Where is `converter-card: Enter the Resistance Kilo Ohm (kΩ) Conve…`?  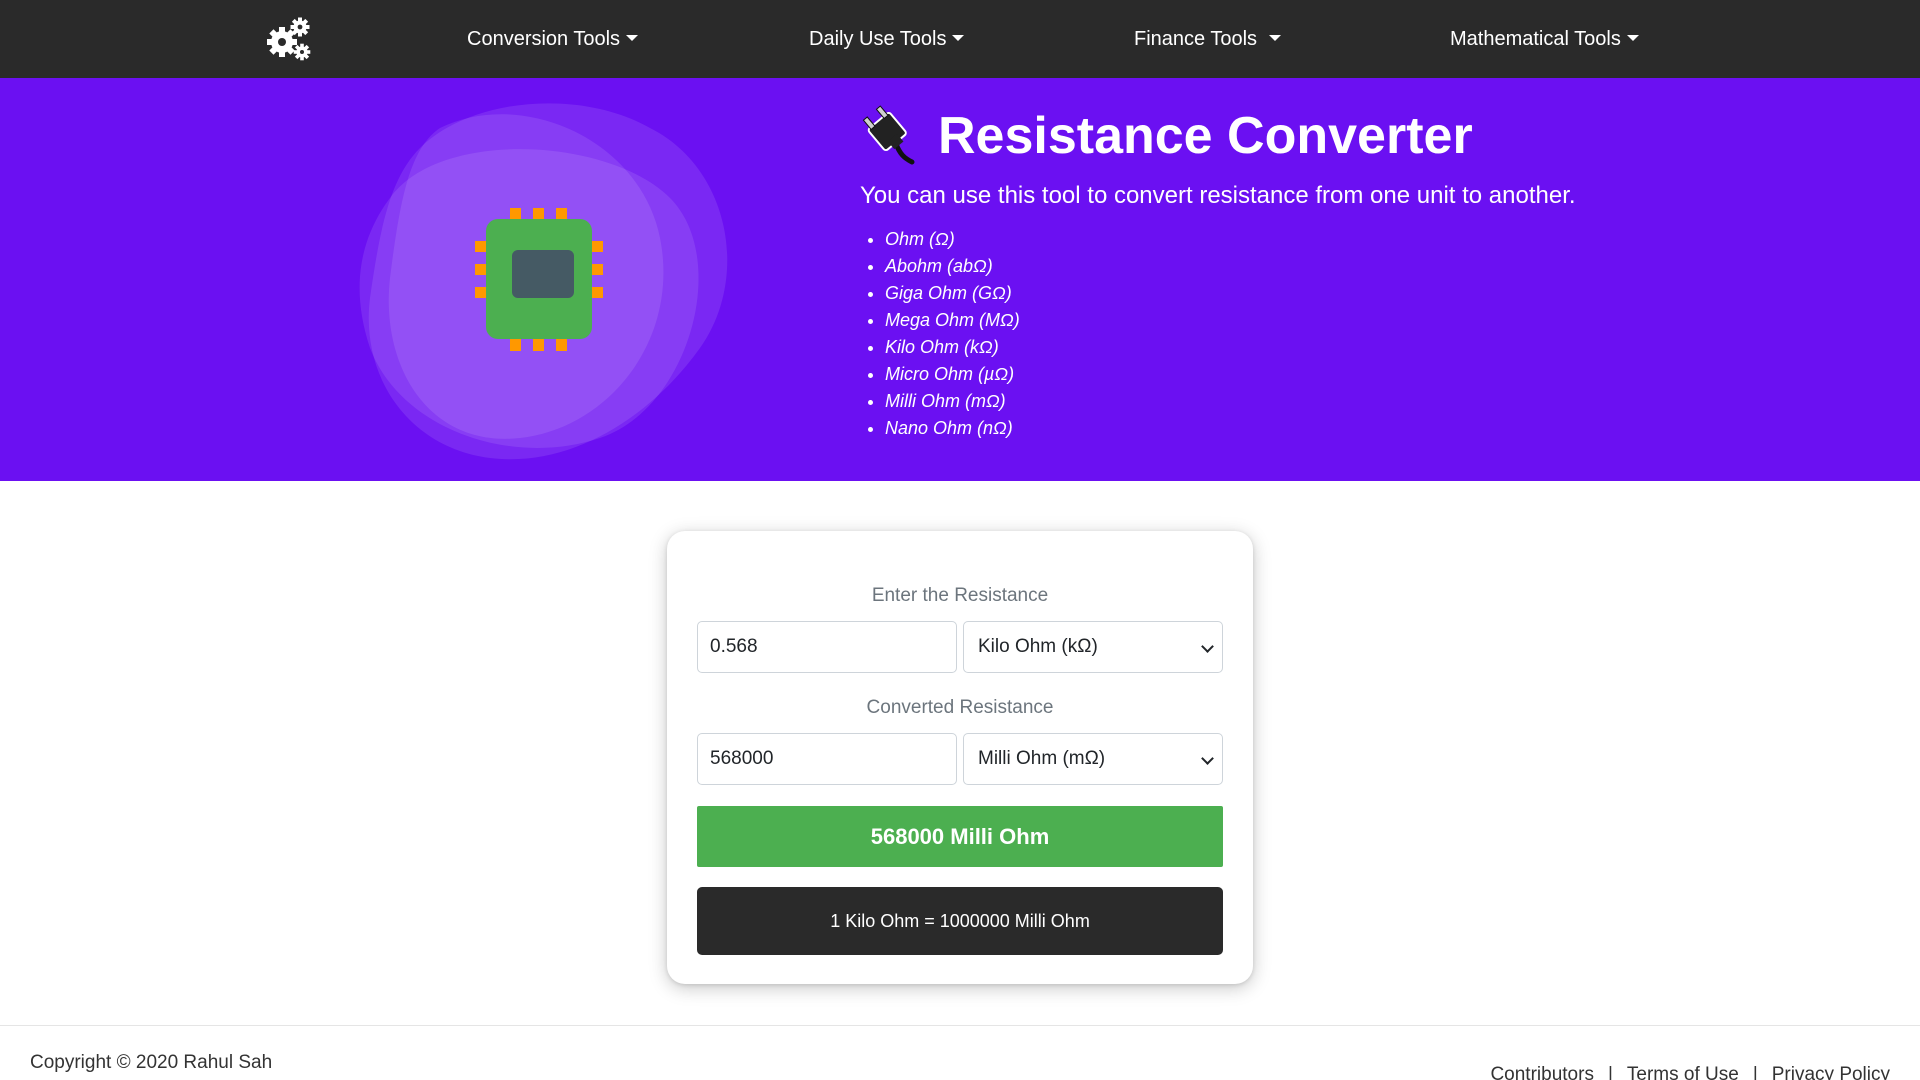
converter-card: Enter the Resistance Kilo Ohm (kΩ) Conve… is located at coordinates (960, 757).